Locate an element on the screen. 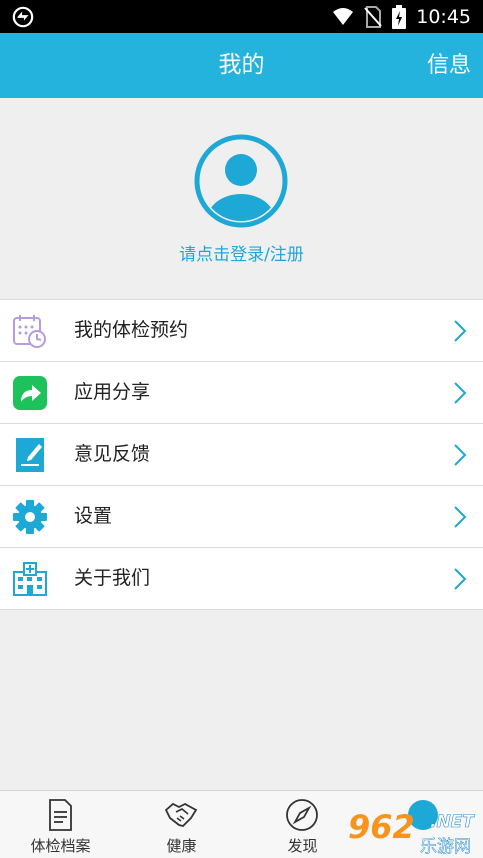 The image size is (483, 858). share-icon is located at coordinates (30, 393).